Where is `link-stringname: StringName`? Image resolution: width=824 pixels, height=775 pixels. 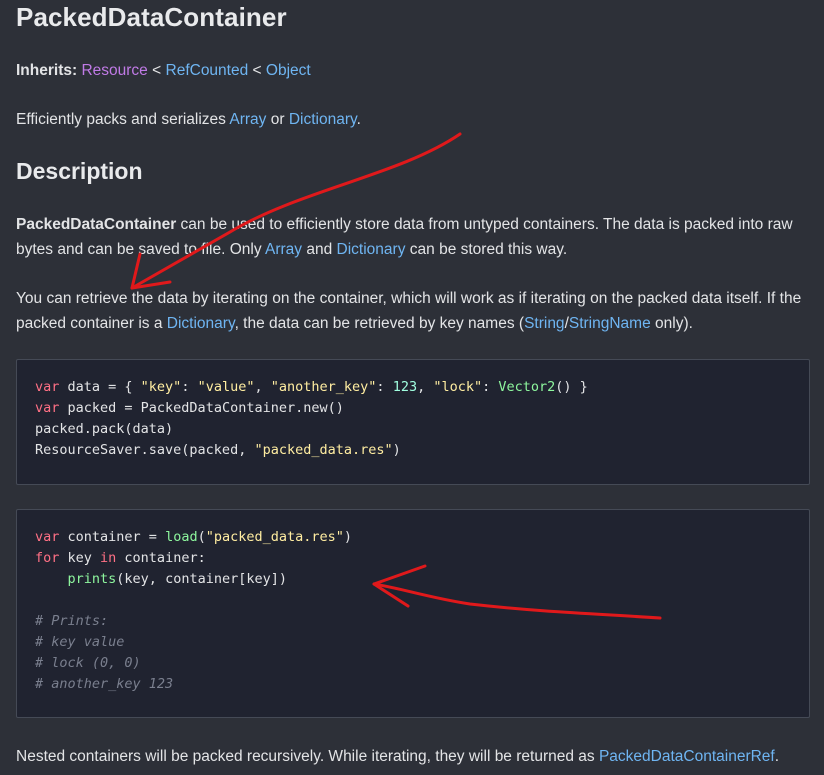
link-stringname: StringName is located at coordinates (610, 323).